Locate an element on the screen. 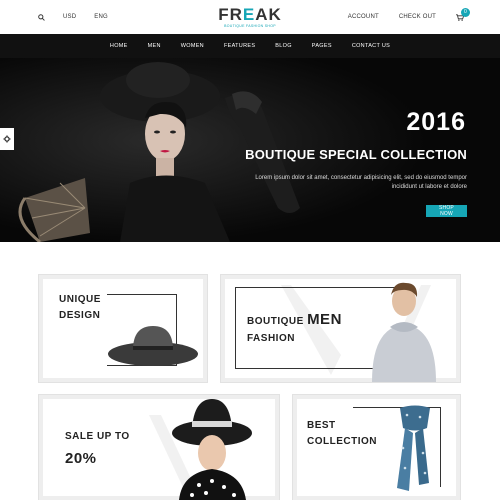 The width and height of the screenshot is (500, 500). nav-item-blog: BLOG is located at coordinates (283, 46).